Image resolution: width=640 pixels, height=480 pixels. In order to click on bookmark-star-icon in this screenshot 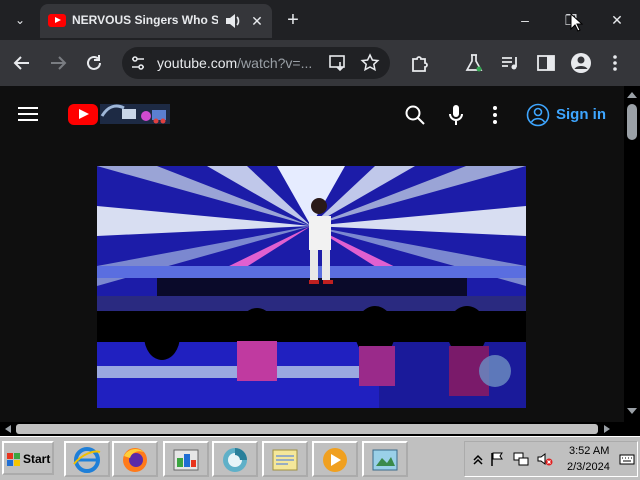, I will do `click(370, 63)`.